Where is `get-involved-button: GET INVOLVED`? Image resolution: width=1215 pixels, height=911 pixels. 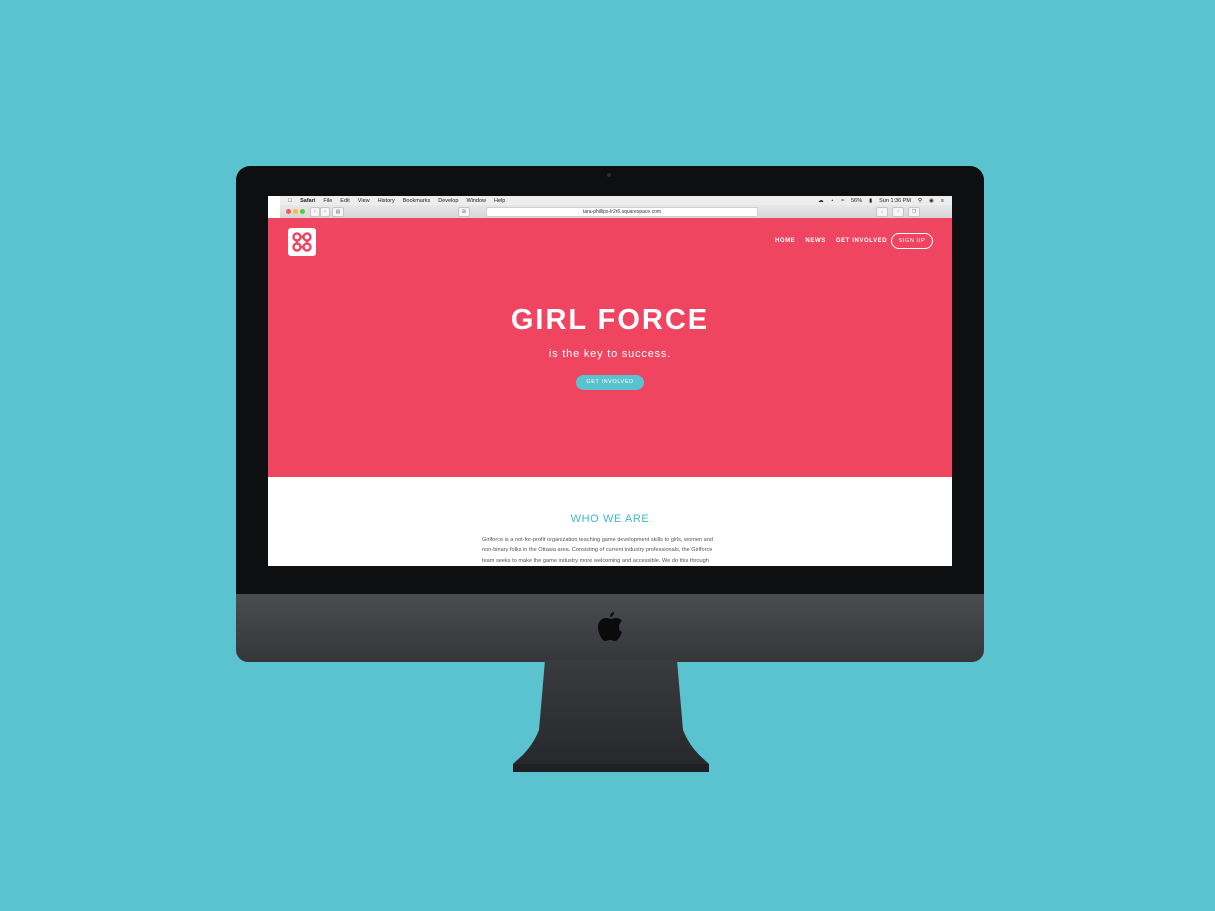 get-involved-button: GET INVOLVED is located at coordinates (610, 382).